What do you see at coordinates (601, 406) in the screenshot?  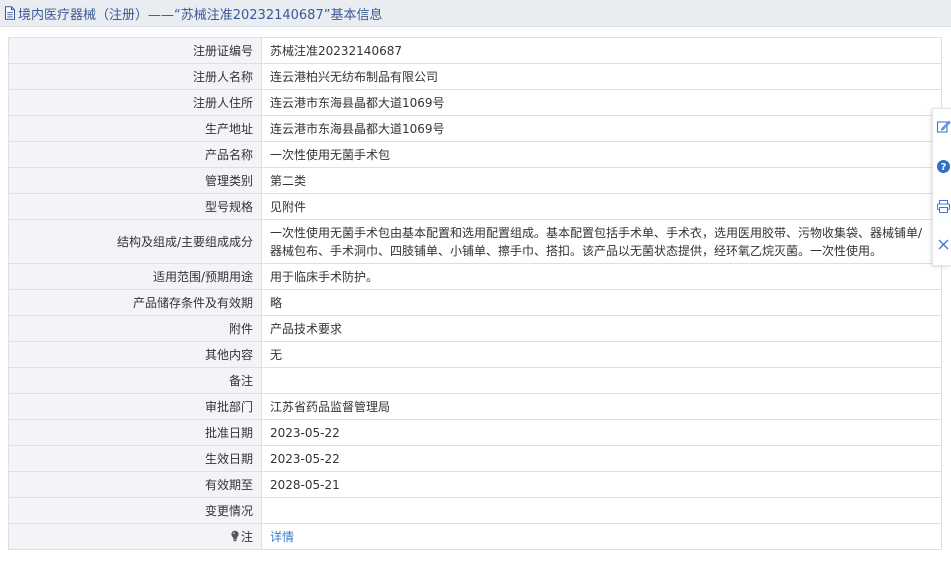 I see `row-value: 江苏省药品监督管理局` at bounding box center [601, 406].